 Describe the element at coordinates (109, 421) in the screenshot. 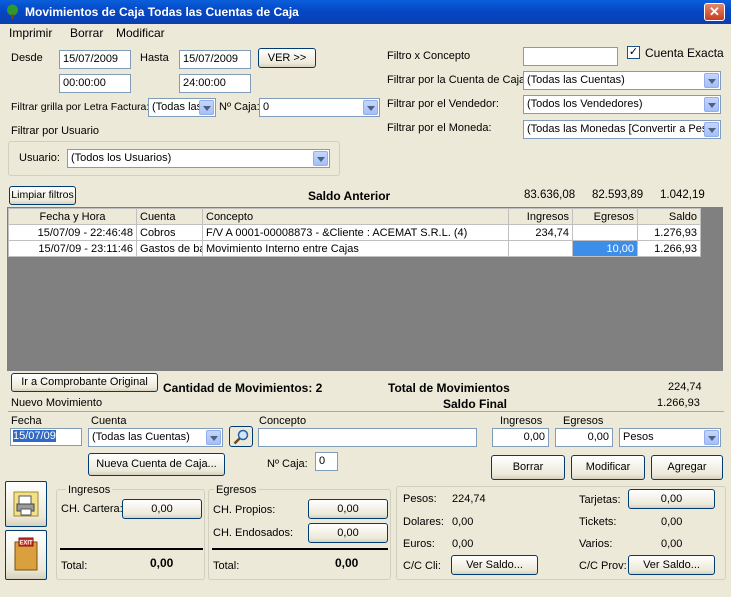

I see `cuenta-label: Cuenta` at that location.